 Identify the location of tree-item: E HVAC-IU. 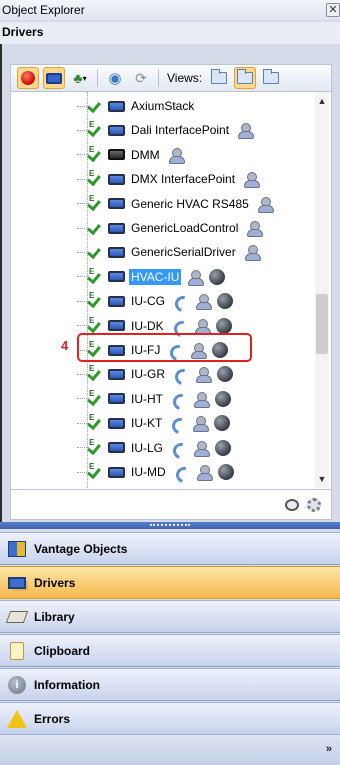
(118, 277).